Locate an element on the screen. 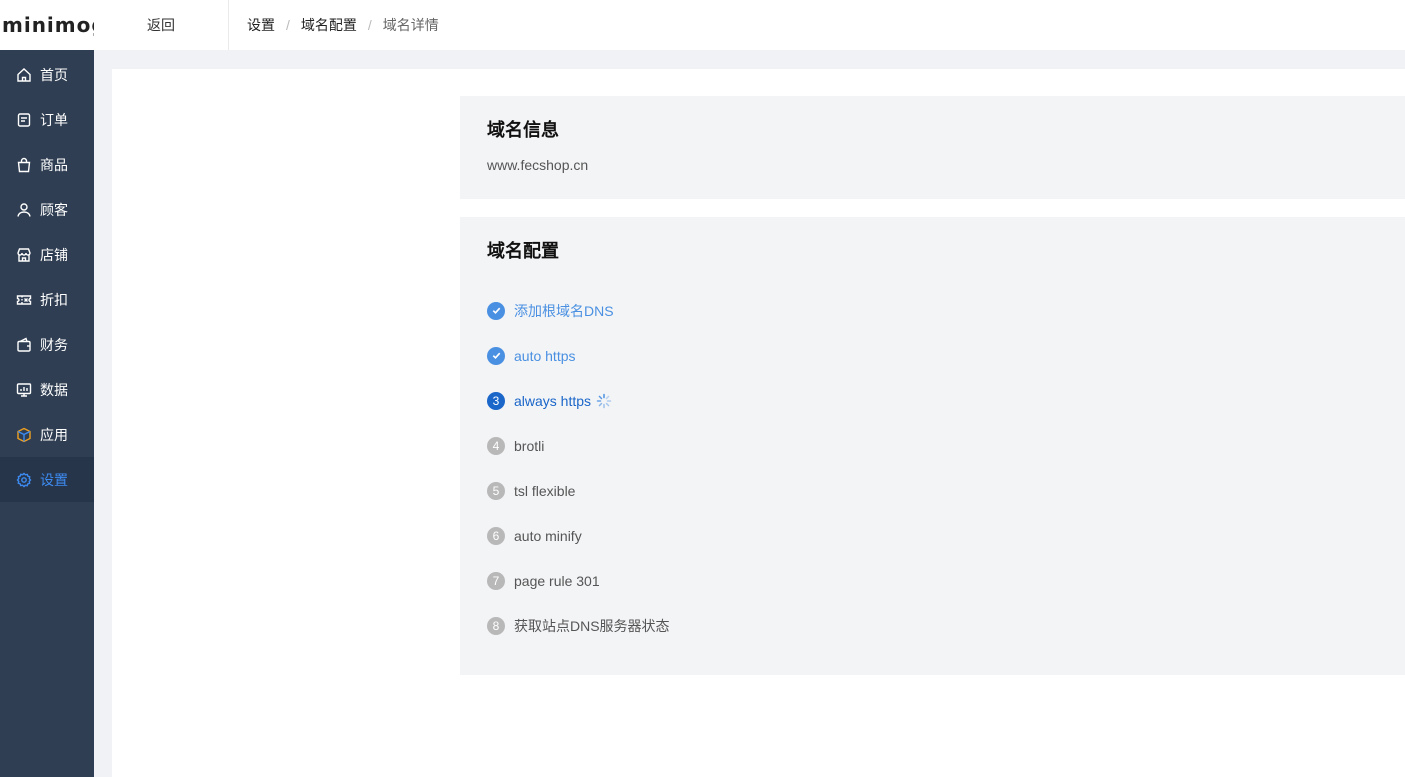  sidebar: minimog 首页 订单 商品 顾客 is located at coordinates (47, 388).